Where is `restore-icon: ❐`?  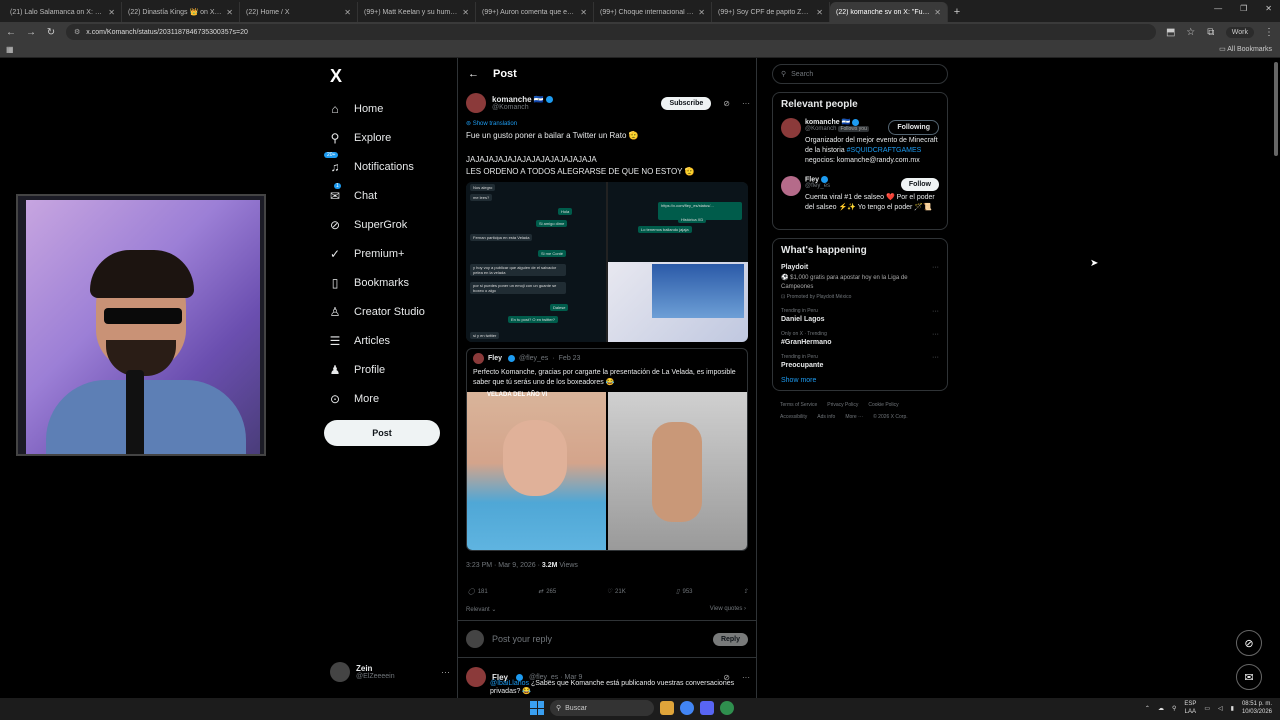
restore-icon: ❐ is located at coordinates (1243, 8).